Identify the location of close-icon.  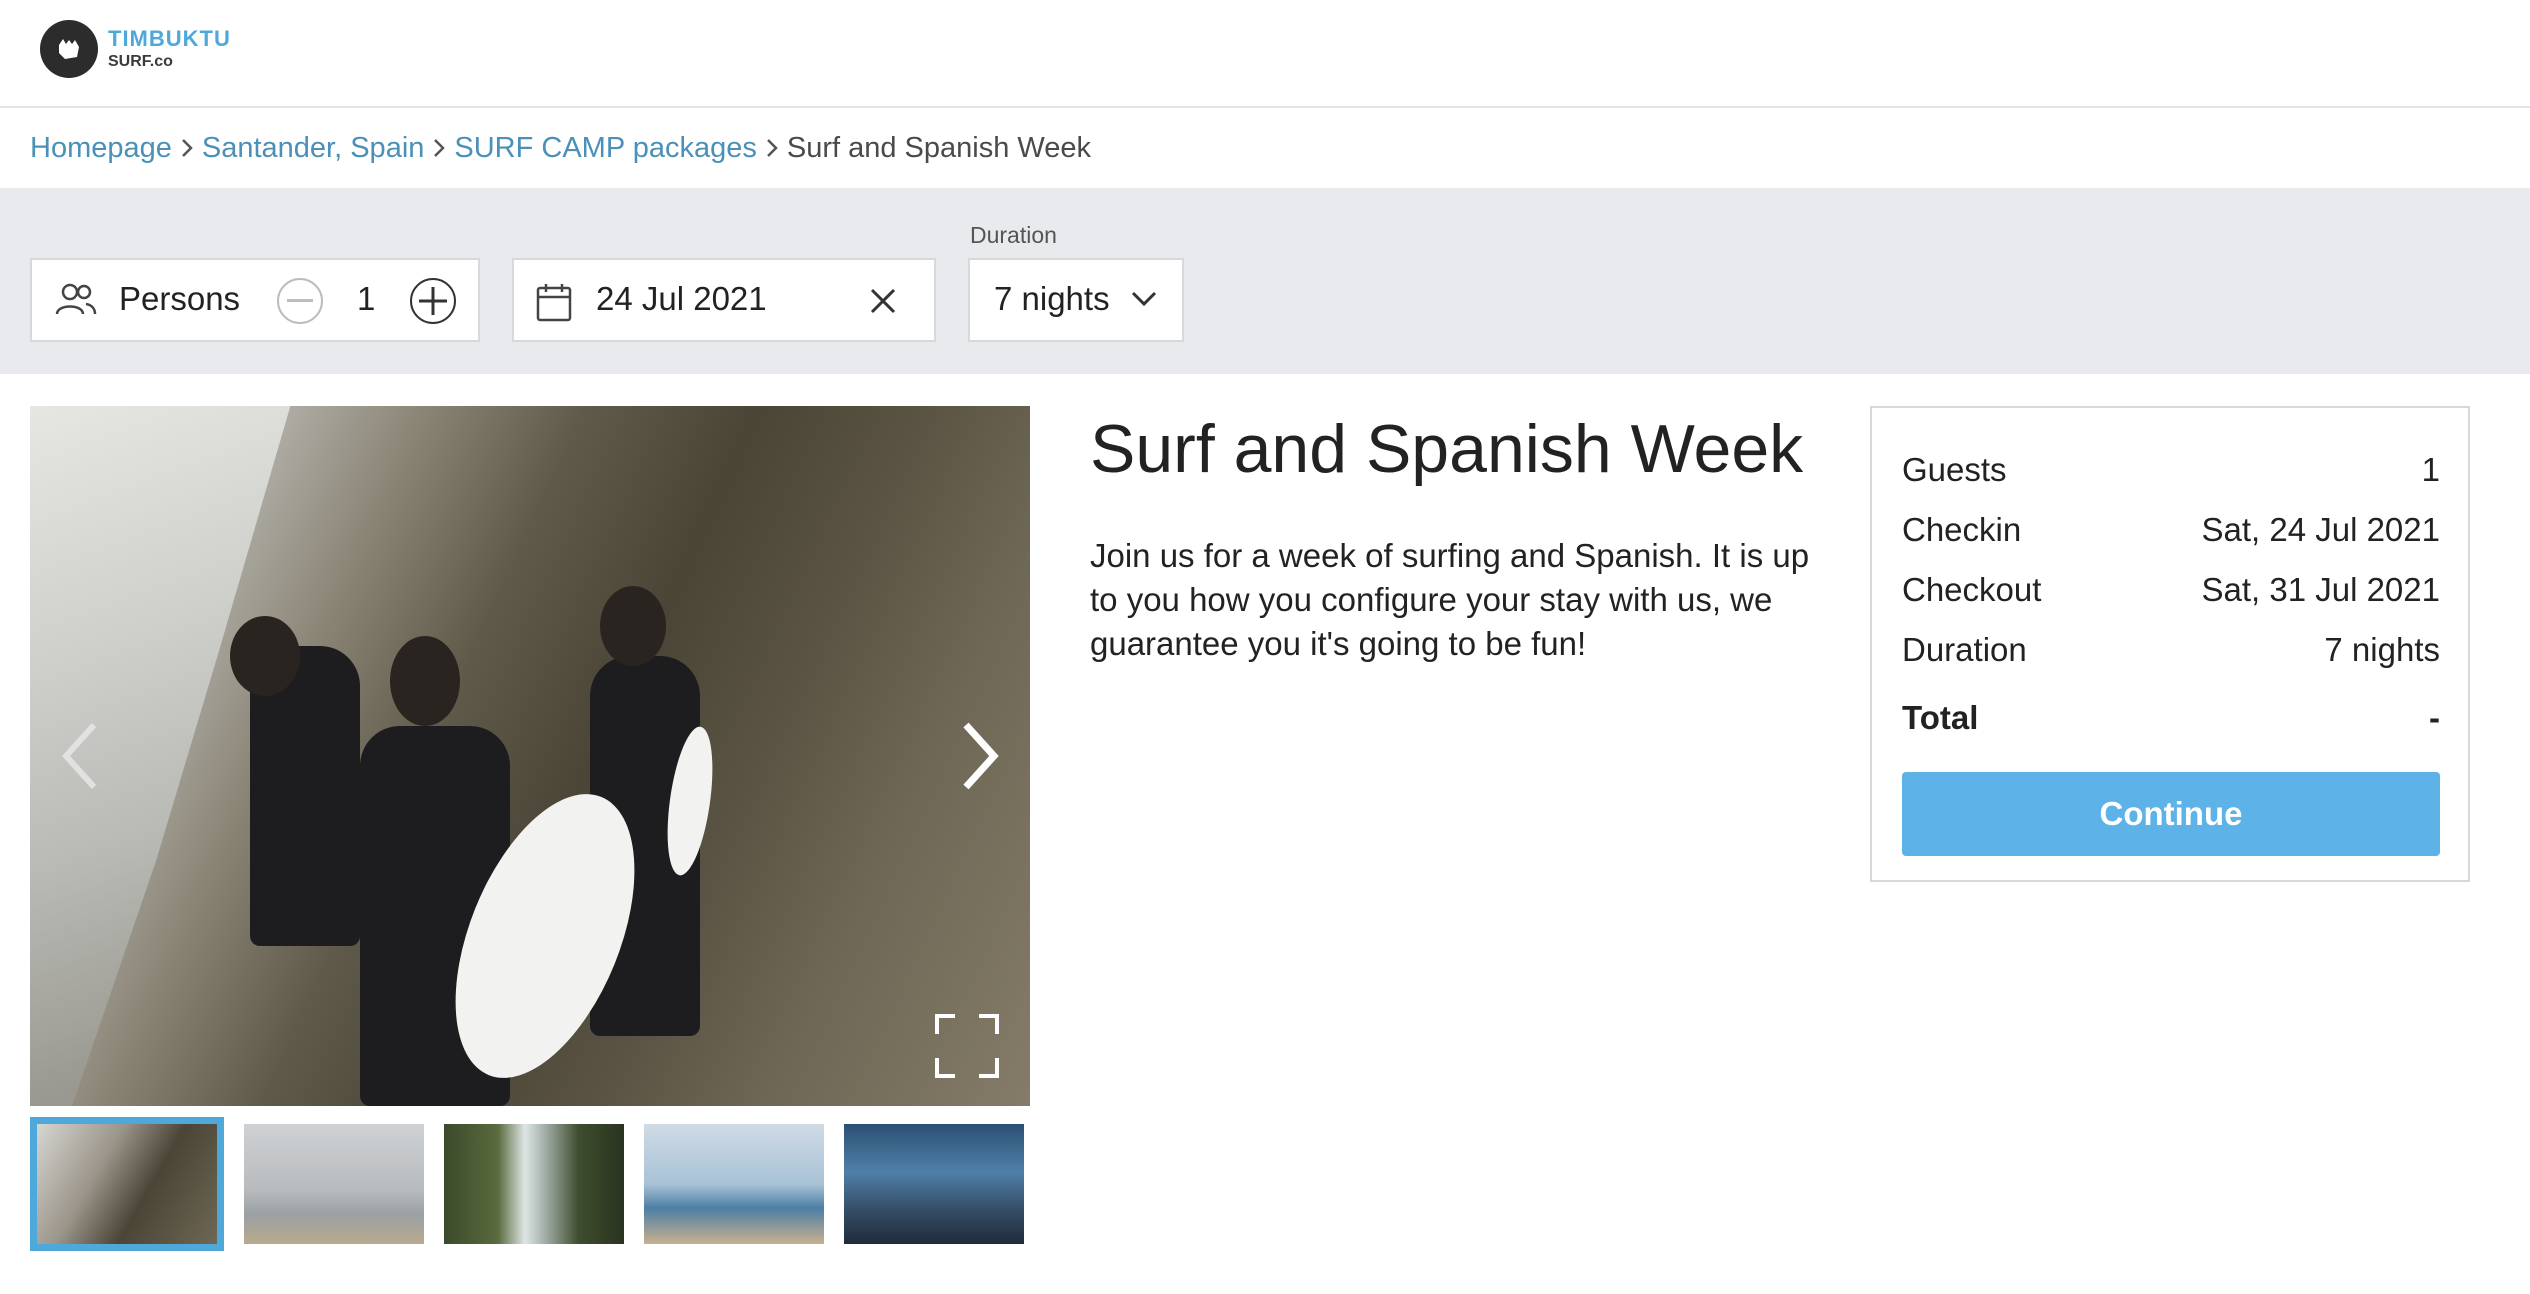
(883, 303).